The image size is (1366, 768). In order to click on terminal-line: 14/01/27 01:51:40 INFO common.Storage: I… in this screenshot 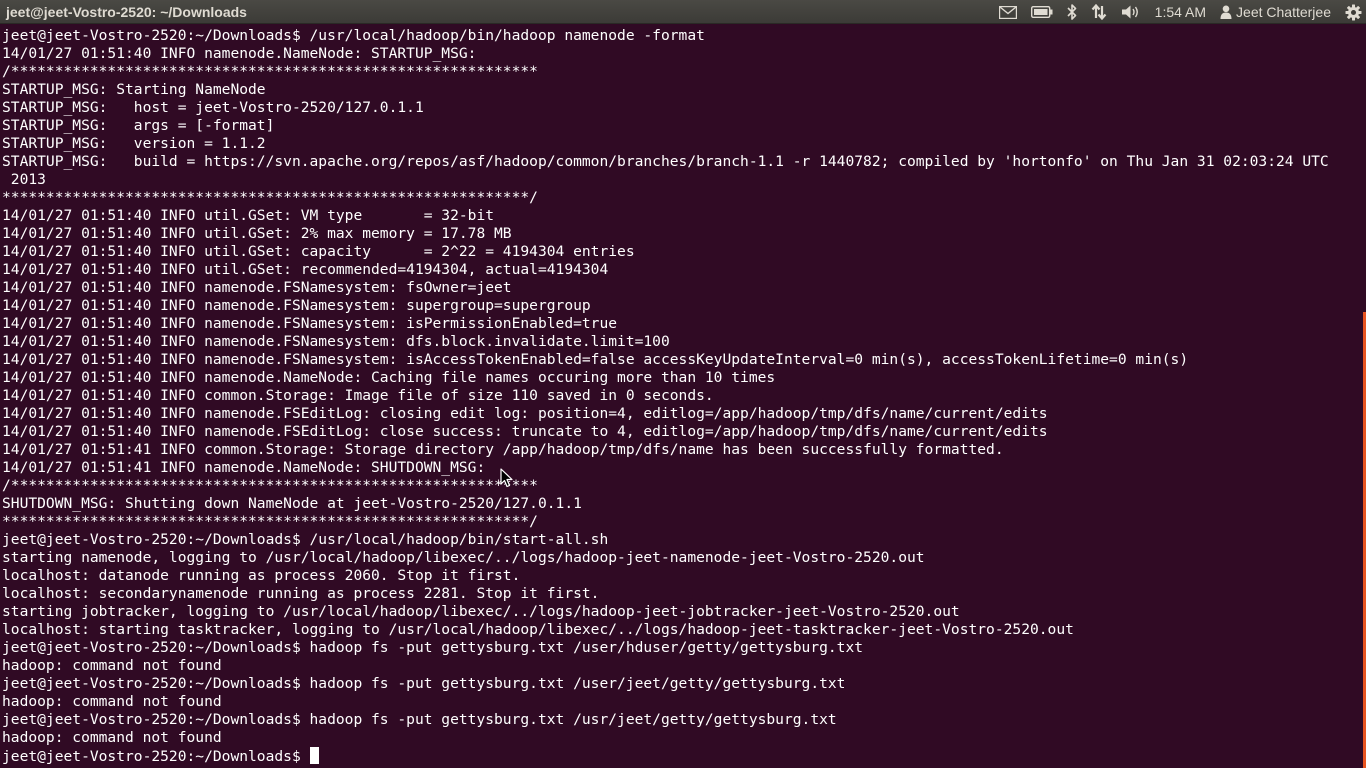, I will do `click(358, 395)`.